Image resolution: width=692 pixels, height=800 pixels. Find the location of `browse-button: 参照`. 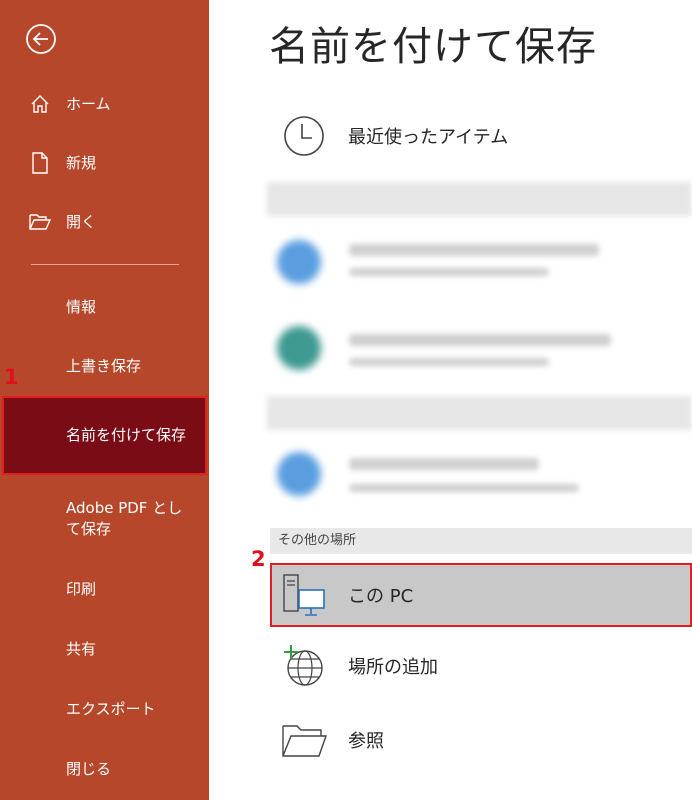

browse-button: 参照 is located at coordinates (481, 740).